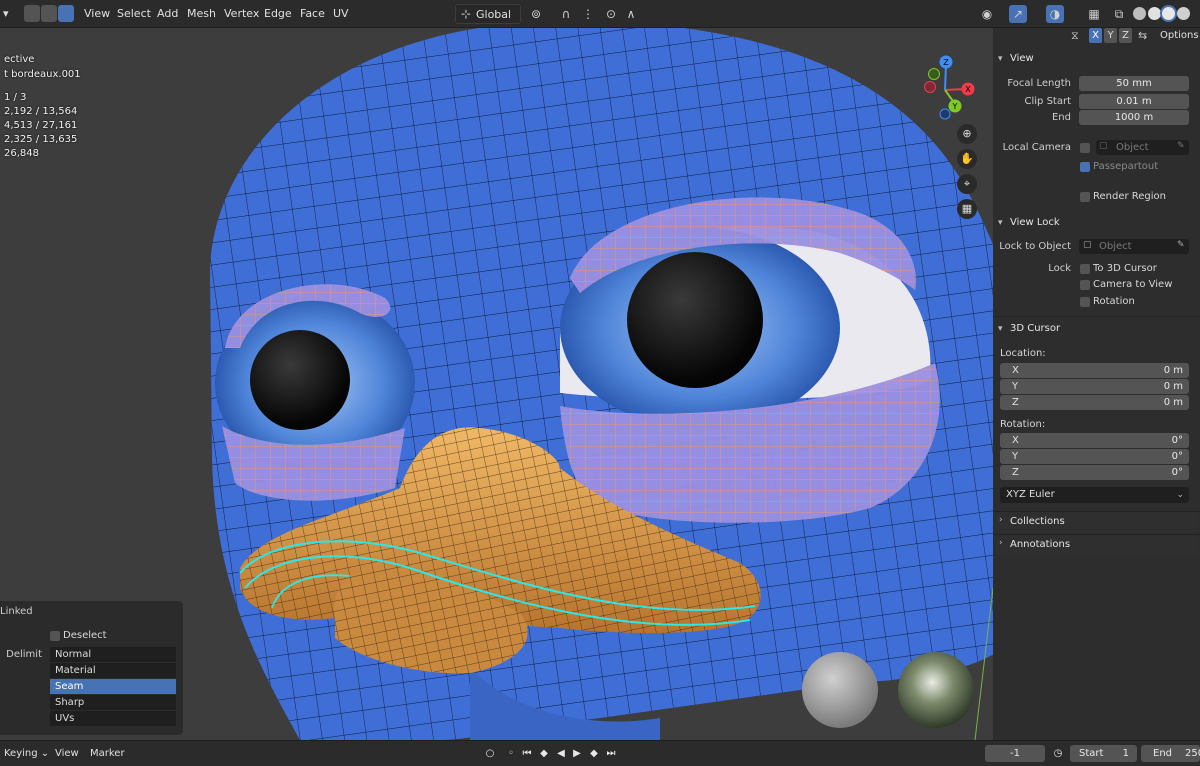 This screenshot has height=766, width=1200. I want to click on solid-shading-icon, so click(1154, 13).